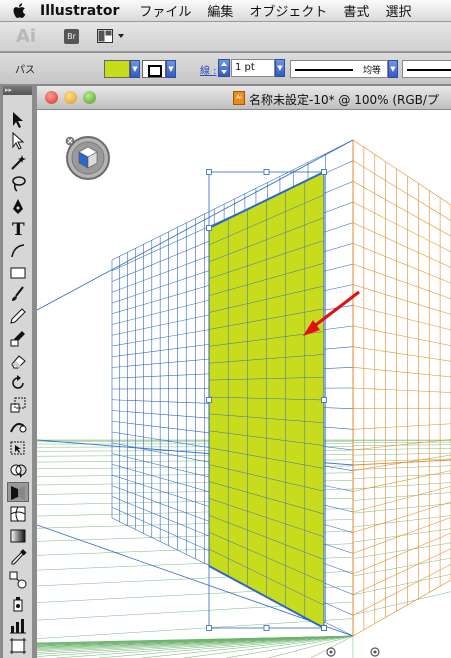 This screenshot has width=451, height=658. I want to click on scale-tool, so click(18, 405).